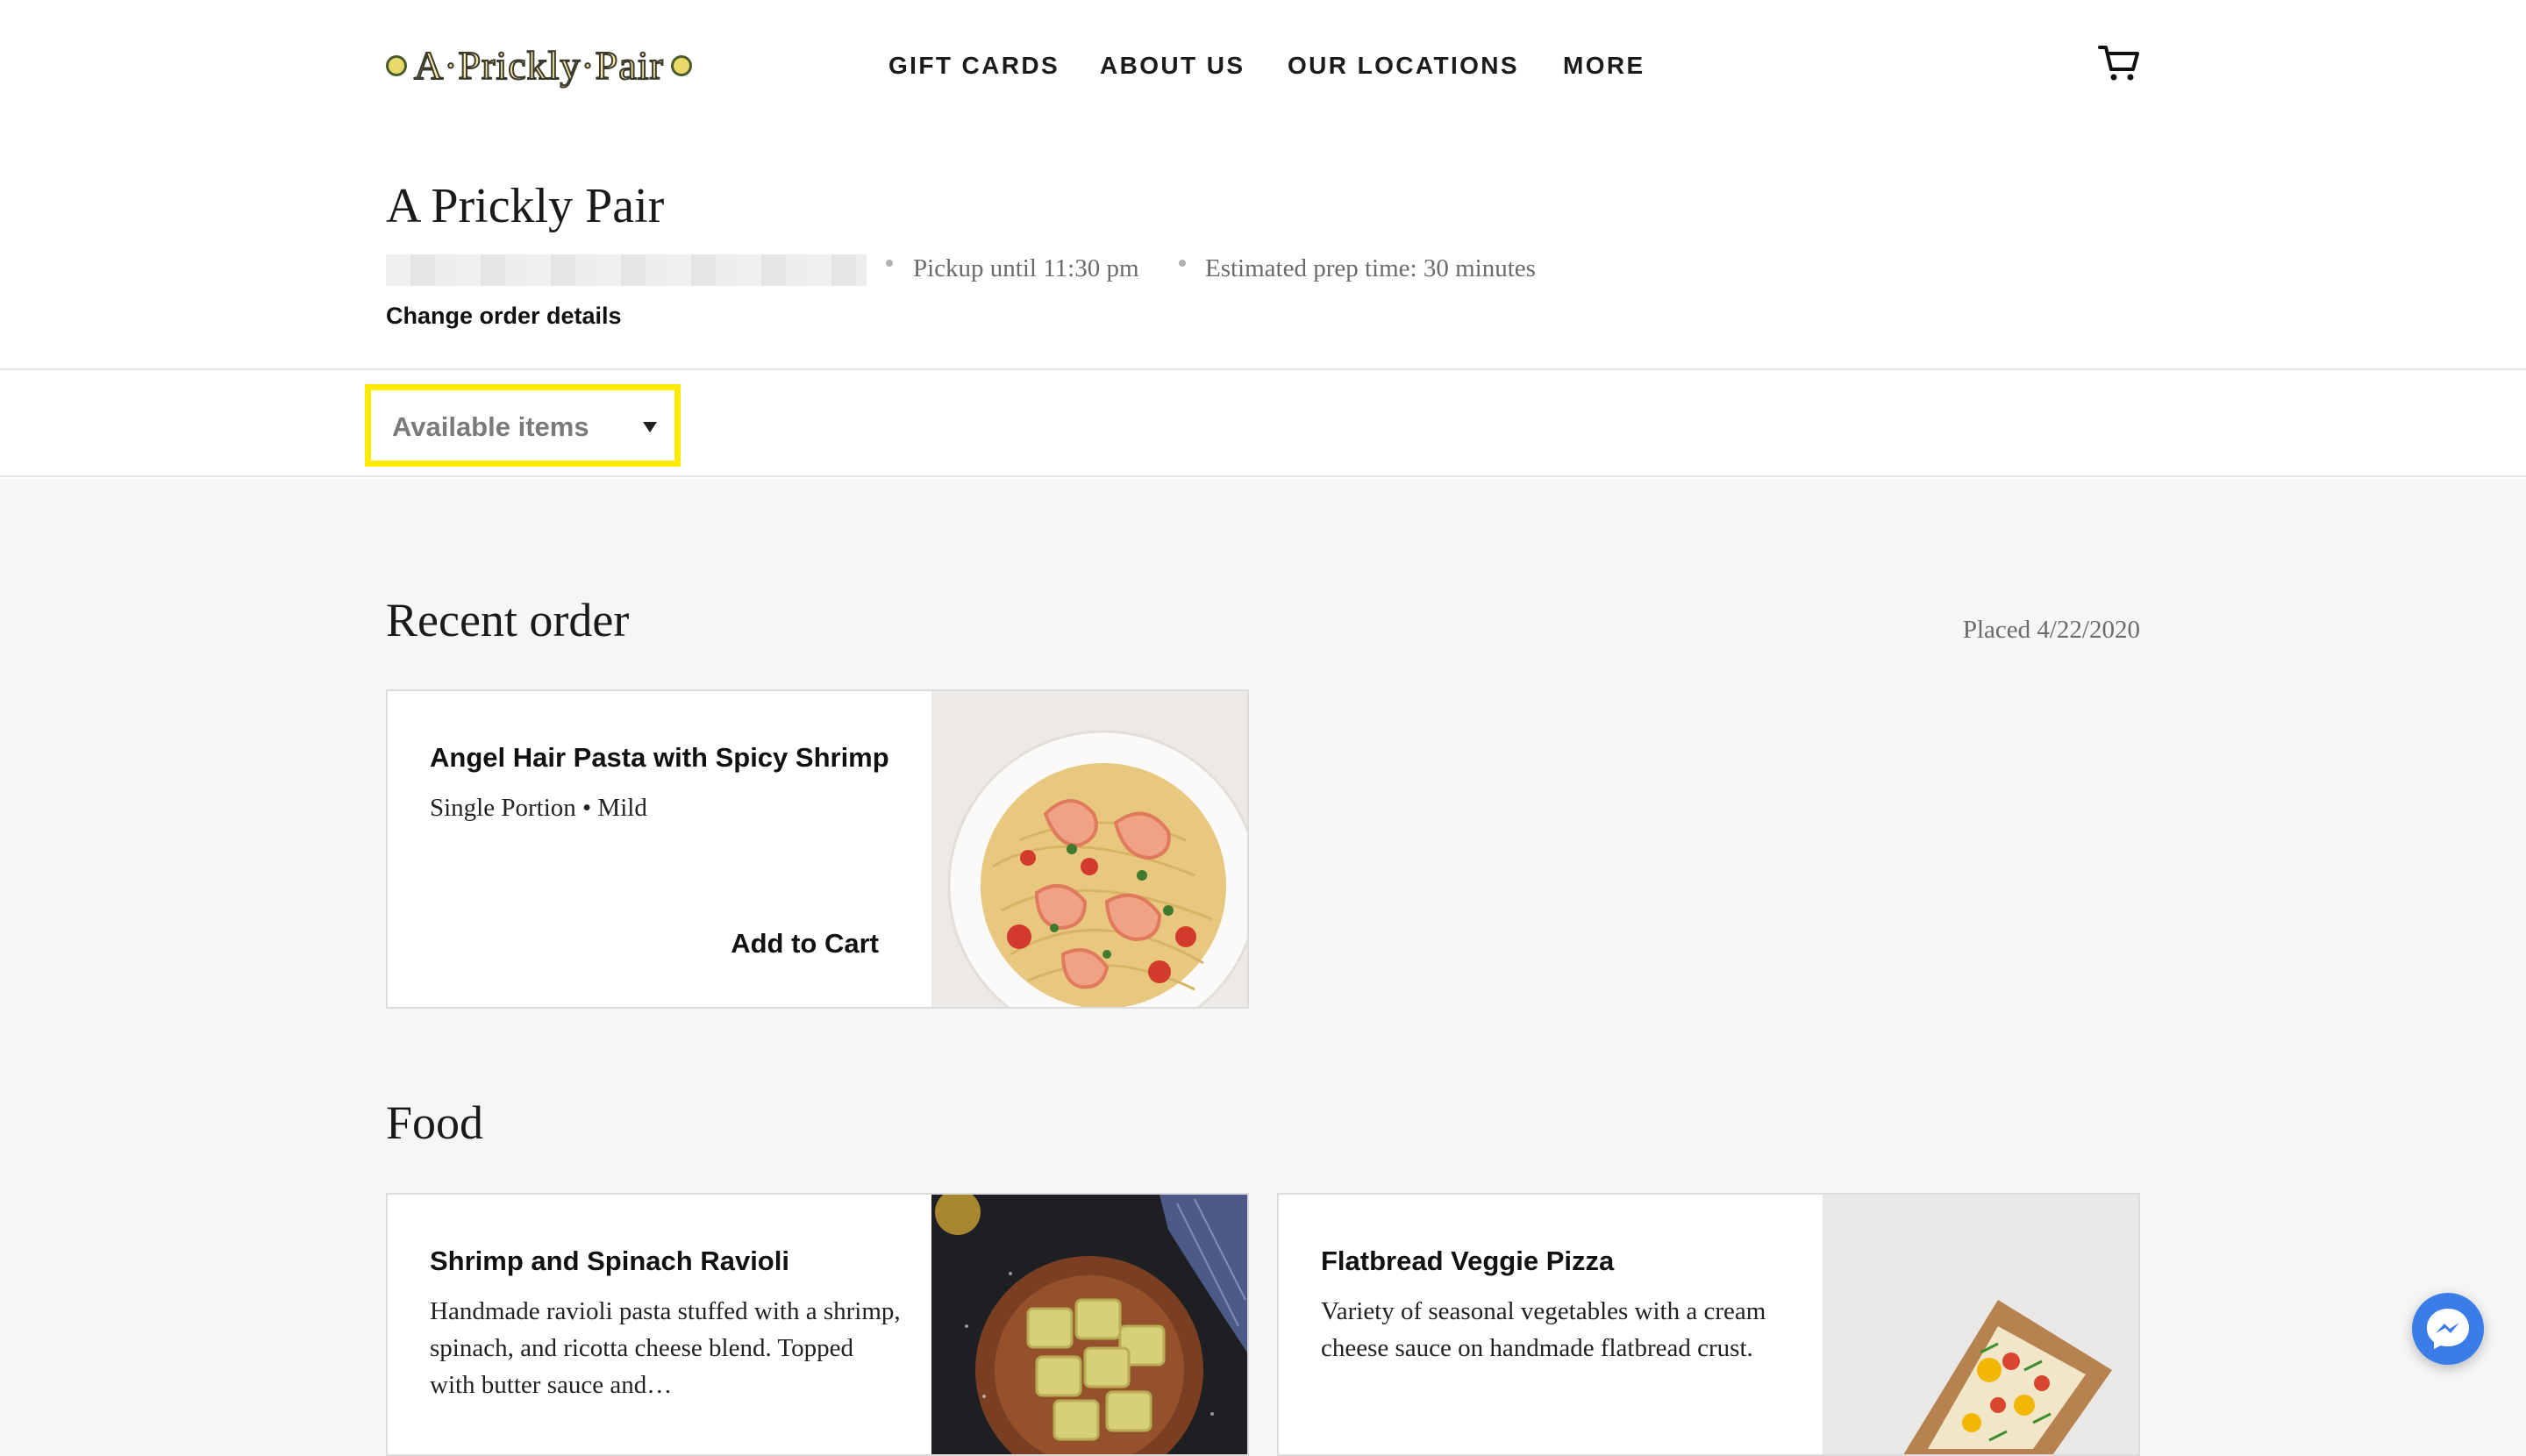 This screenshot has width=2526, height=1456. Describe the element at coordinates (525, 206) in the screenshot. I see `restaurant-name: A Prickly Pair` at that location.